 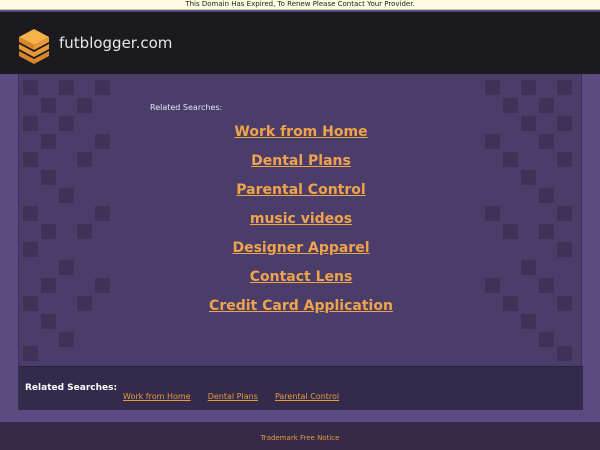 What do you see at coordinates (233, 396) in the screenshot?
I see `bottom-link-dental-plans: Dental Plans` at bounding box center [233, 396].